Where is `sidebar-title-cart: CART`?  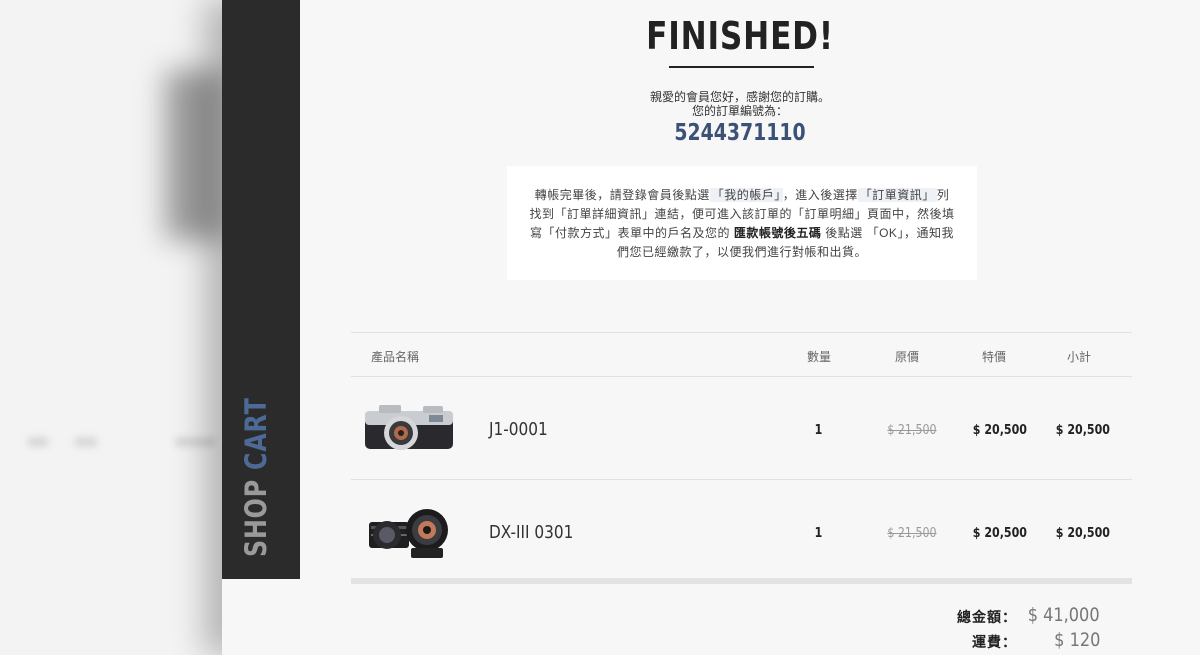 sidebar-title-cart: CART is located at coordinates (256, 433).